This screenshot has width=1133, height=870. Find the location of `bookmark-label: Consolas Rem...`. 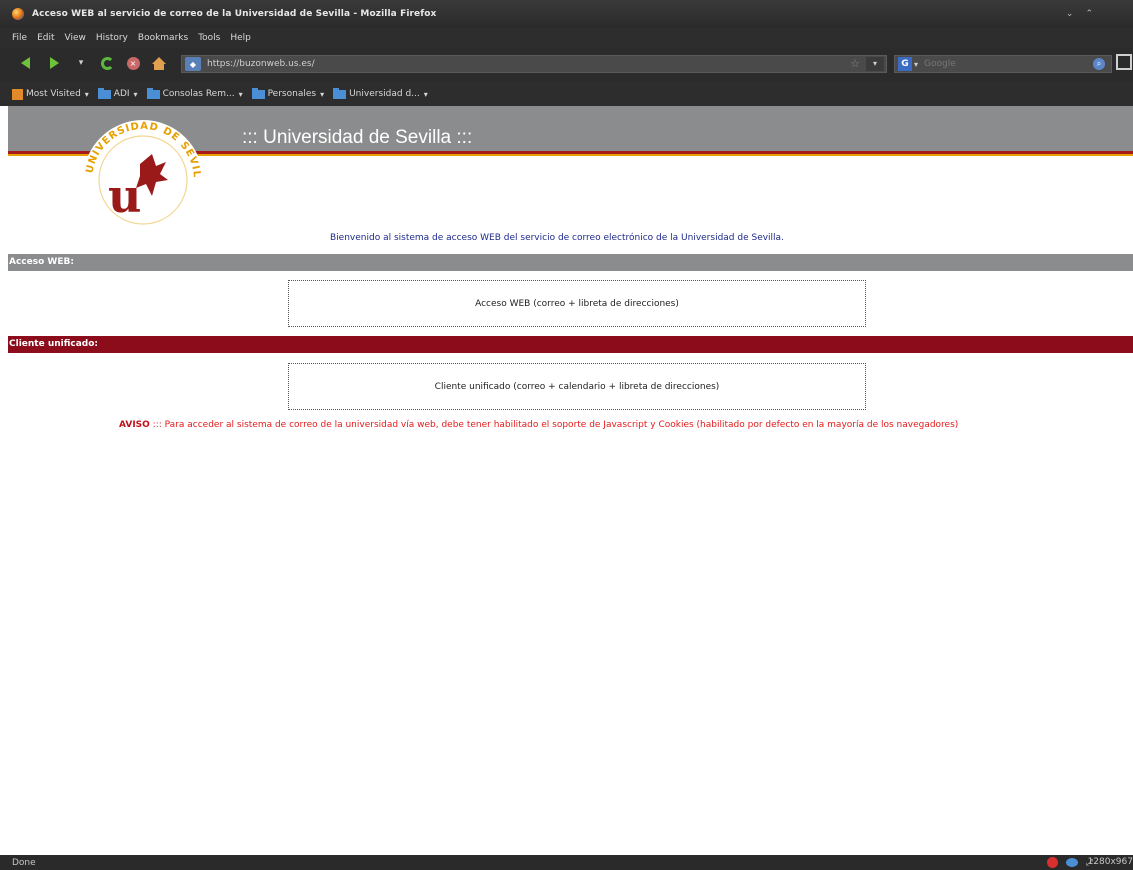

bookmark-label: Consolas Rem... is located at coordinates (198, 94).